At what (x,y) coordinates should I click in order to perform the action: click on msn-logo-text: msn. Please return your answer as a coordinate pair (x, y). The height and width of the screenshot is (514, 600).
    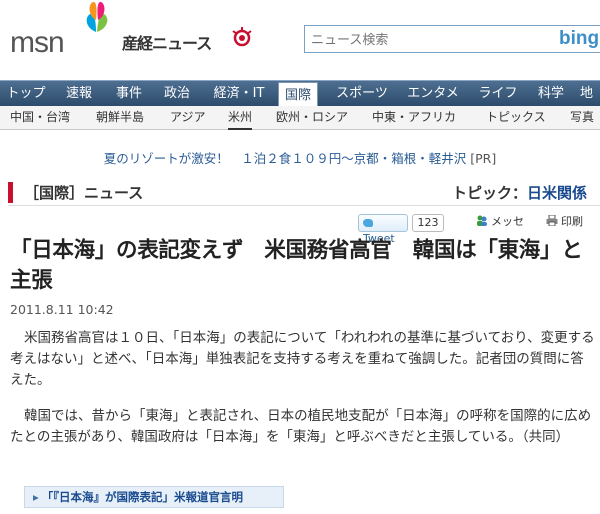
    Looking at the image, I should click on (37, 42).